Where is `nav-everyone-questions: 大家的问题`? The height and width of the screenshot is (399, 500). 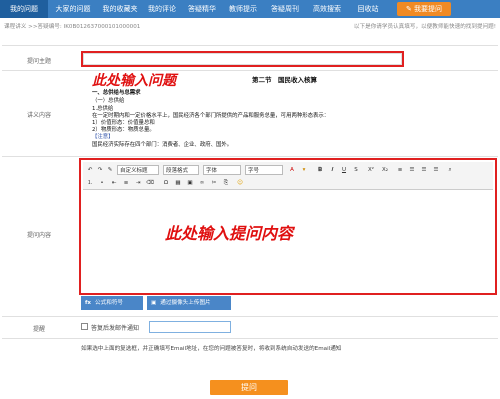 nav-everyone-questions: 大家的问题 is located at coordinates (73, 9).